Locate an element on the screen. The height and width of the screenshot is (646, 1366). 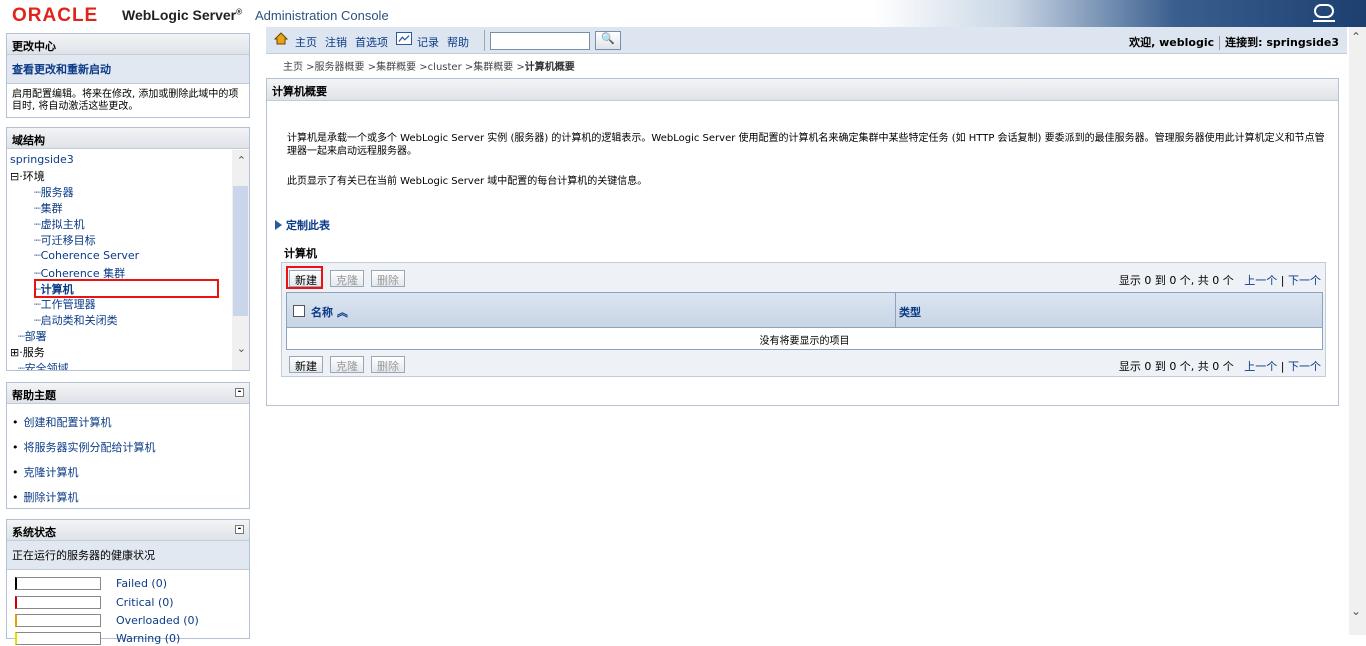
expand-plus-icon: ⊞ is located at coordinates (14, 352).